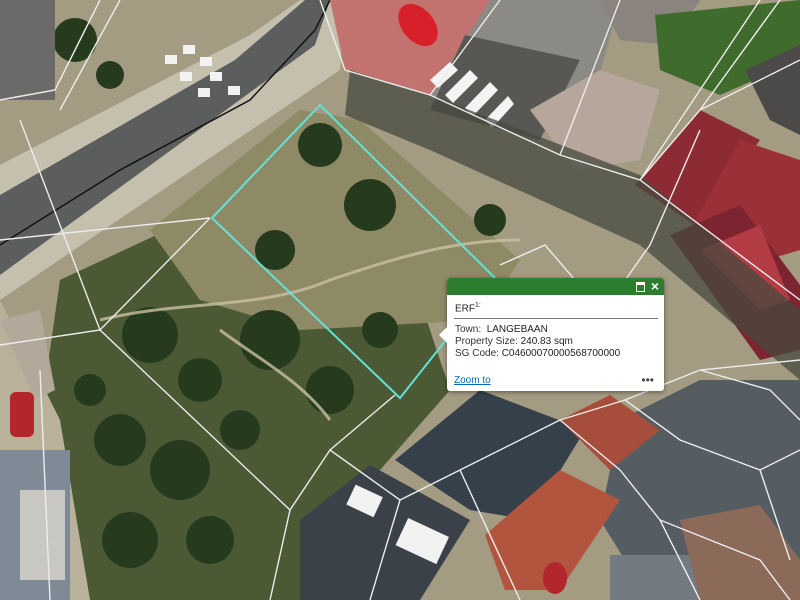  I want to click on popup-title: ERF1:, so click(555, 305).